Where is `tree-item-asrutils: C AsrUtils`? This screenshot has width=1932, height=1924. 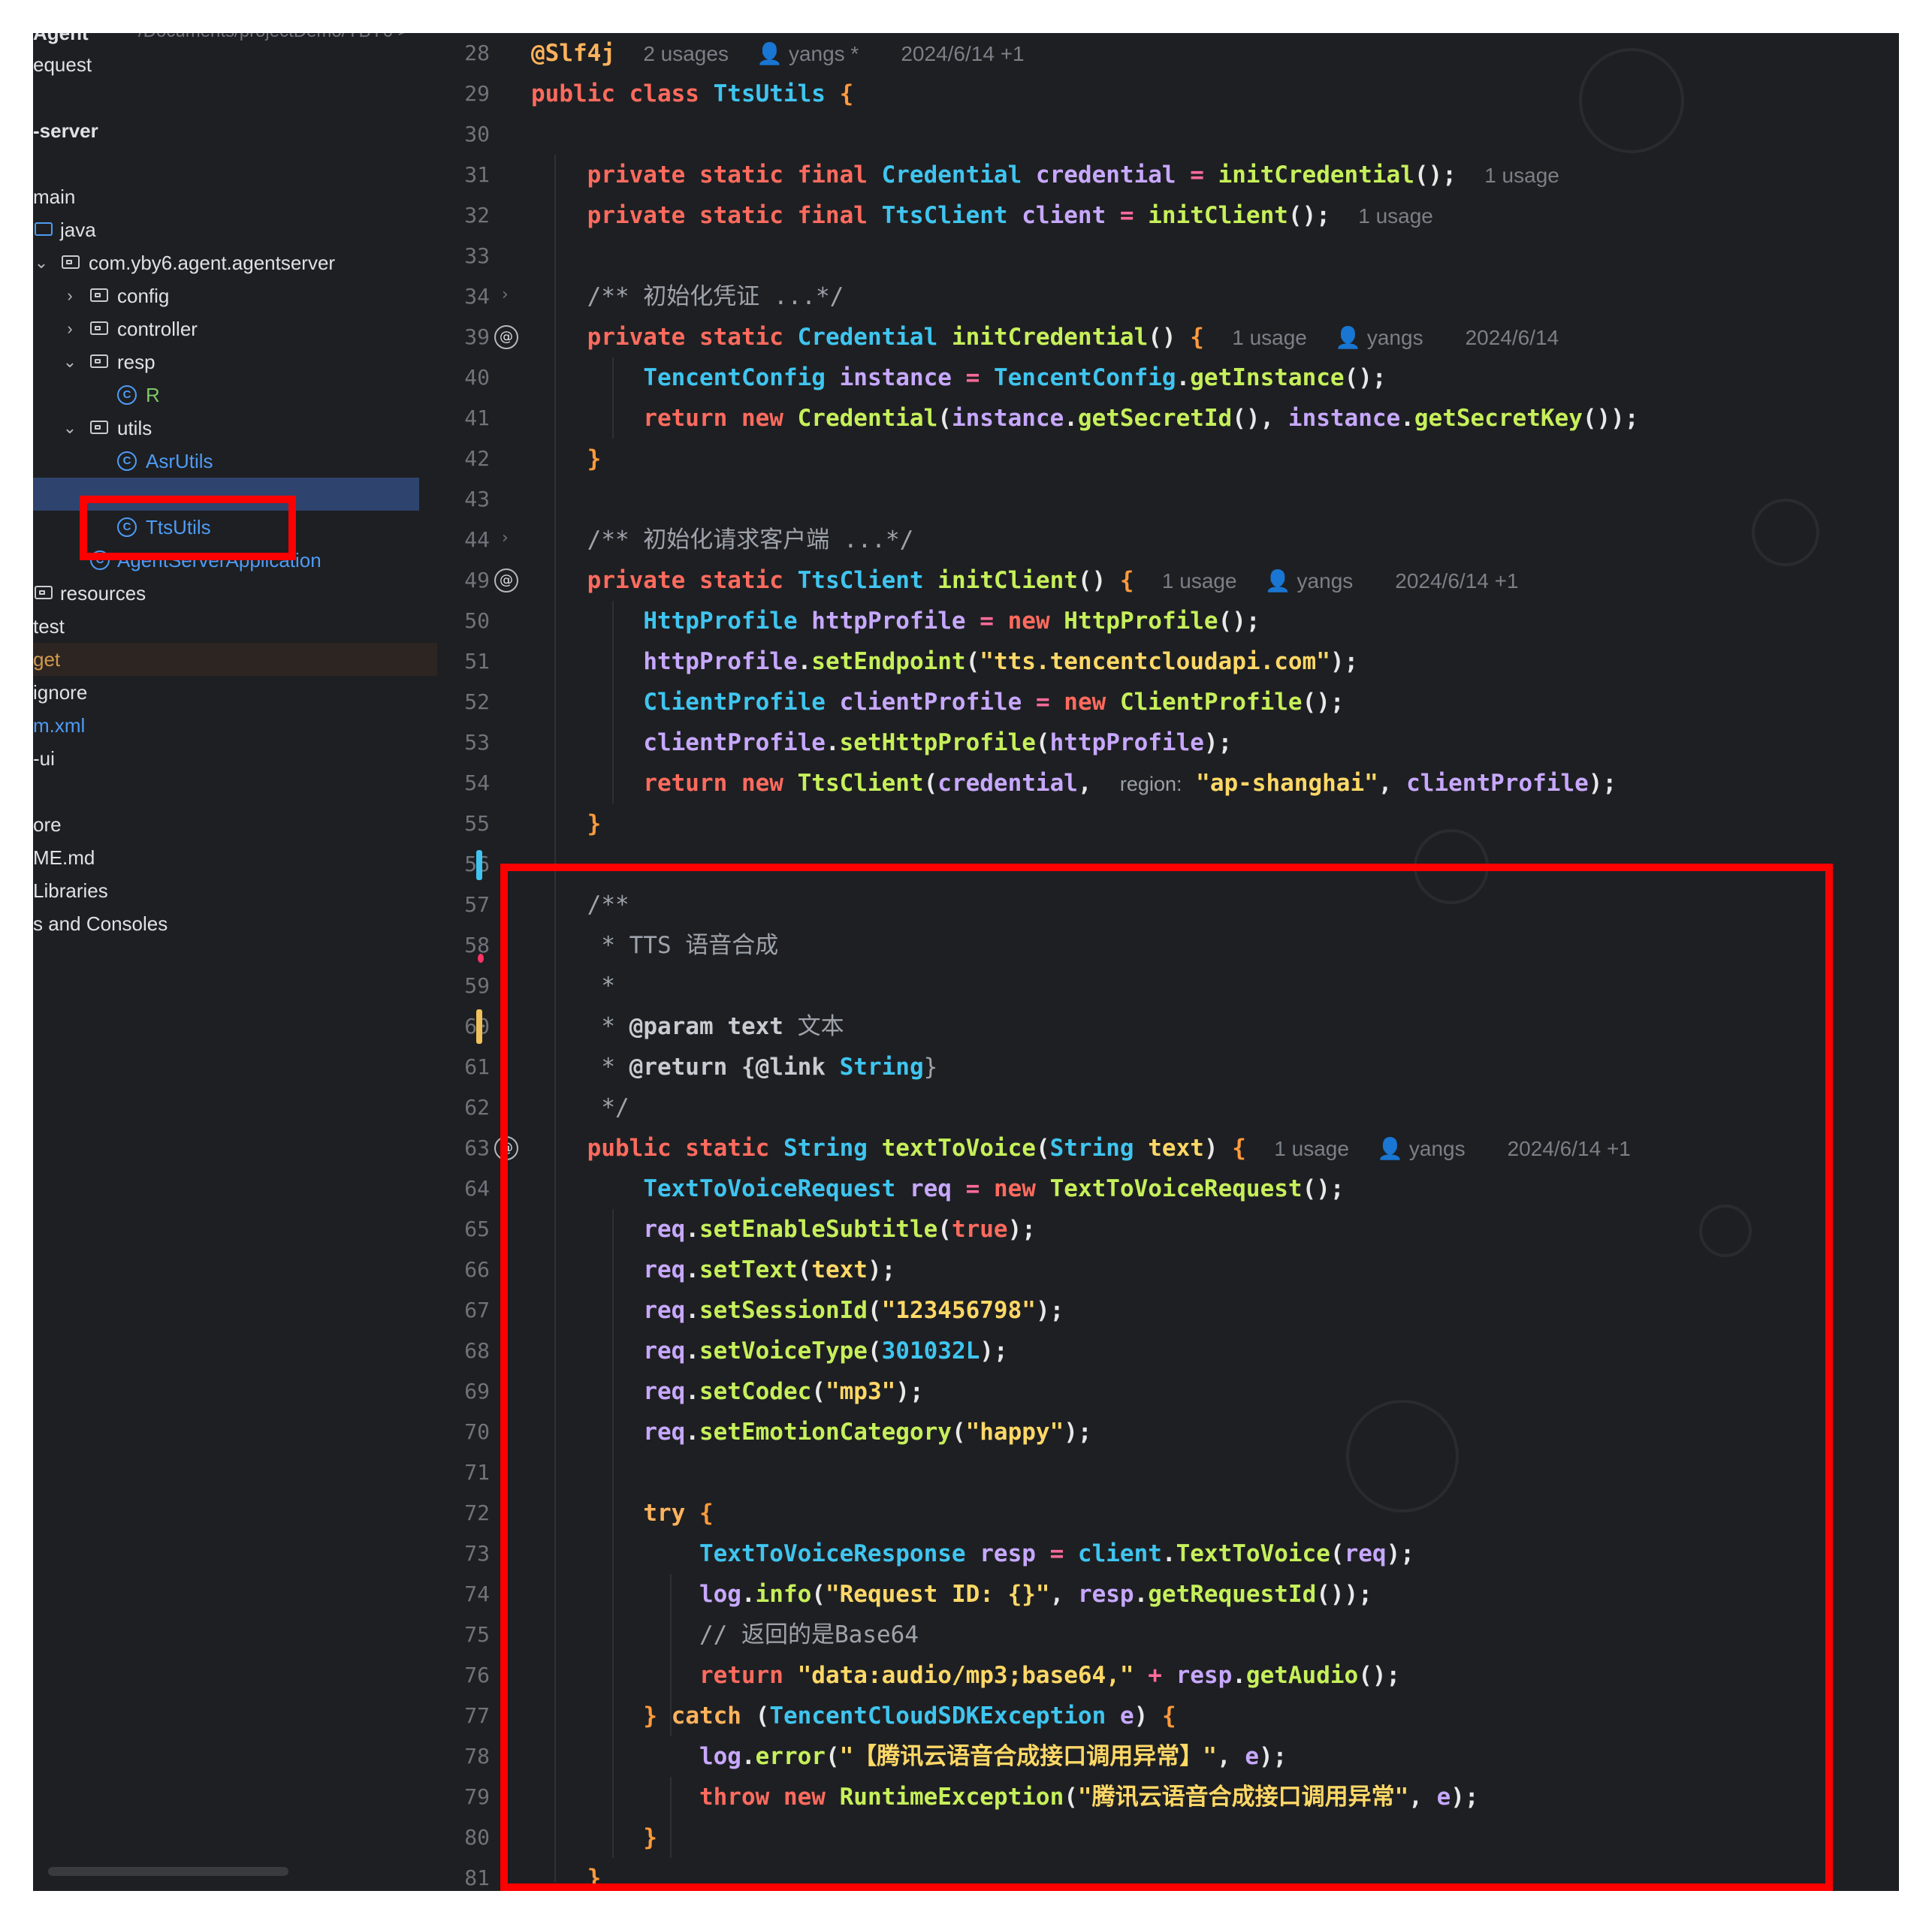
tree-item-asrutils: C AsrUtils is located at coordinates (235, 461).